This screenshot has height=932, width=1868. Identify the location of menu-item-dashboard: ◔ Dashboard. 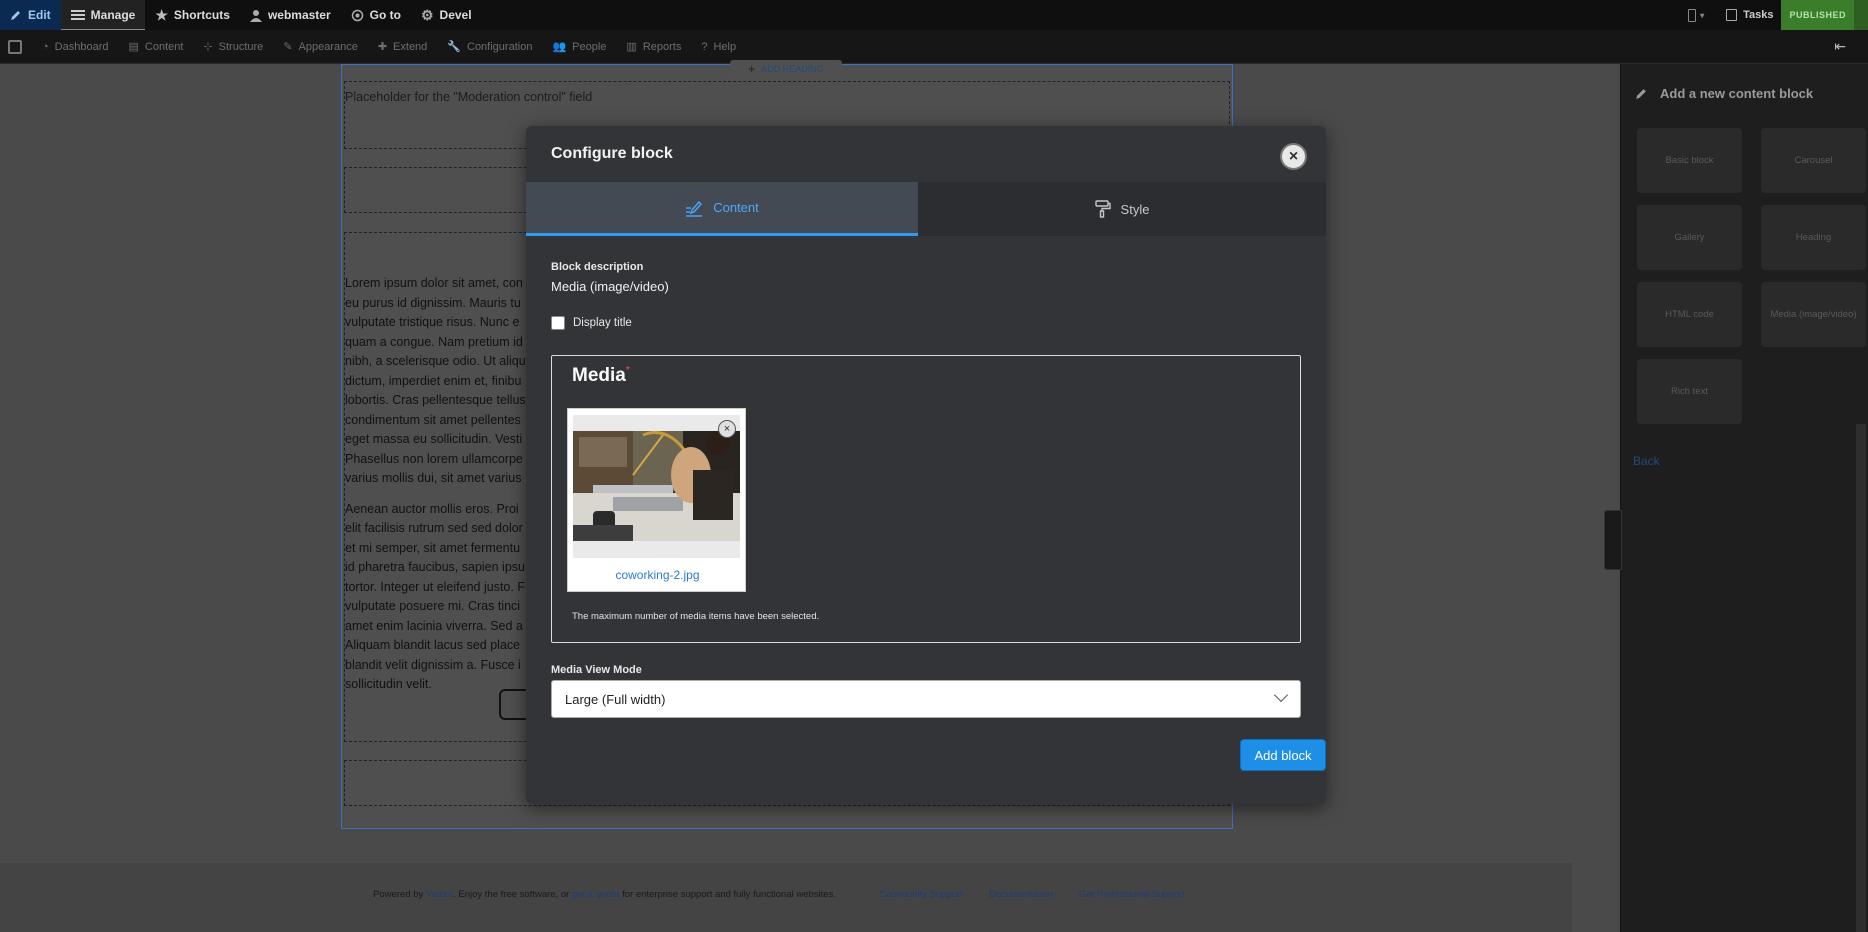
(75, 47).